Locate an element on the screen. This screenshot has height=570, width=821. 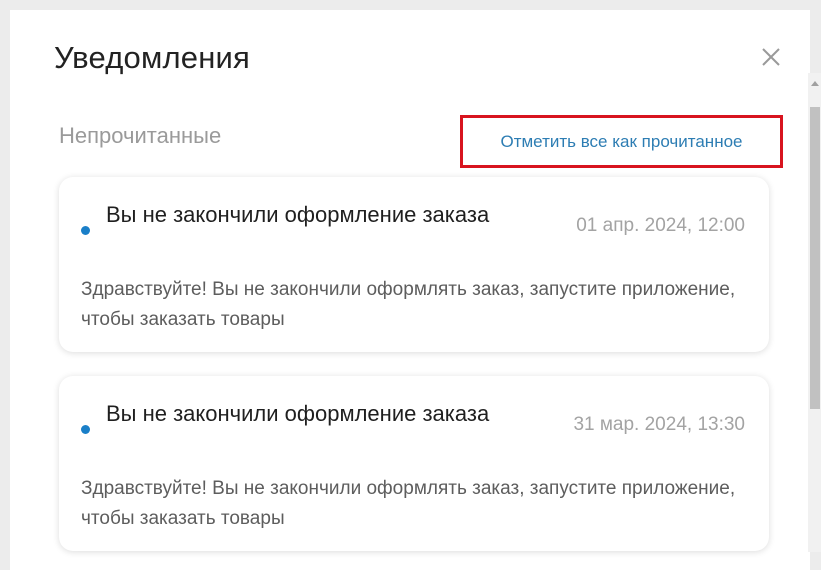
mark-all-highlight: Отметить все как прочитанное is located at coordinates (621, 141).